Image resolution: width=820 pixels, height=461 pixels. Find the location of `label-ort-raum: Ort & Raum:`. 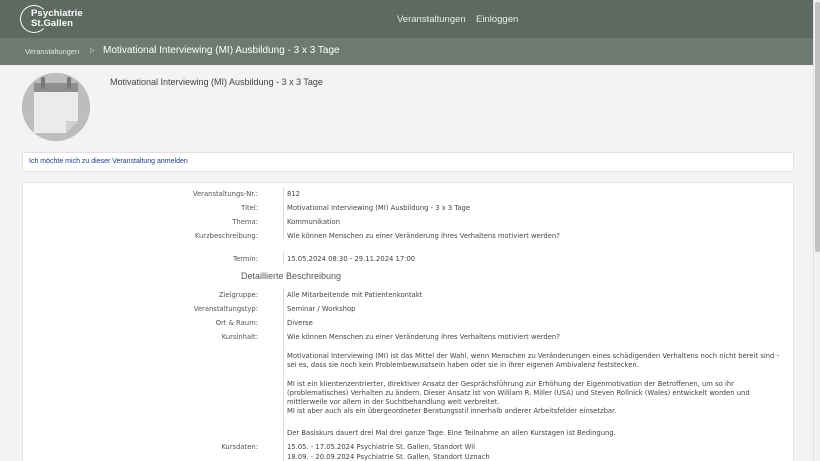

label-ort-raum: Ort & Raum: is located at coordinates (236, 323).